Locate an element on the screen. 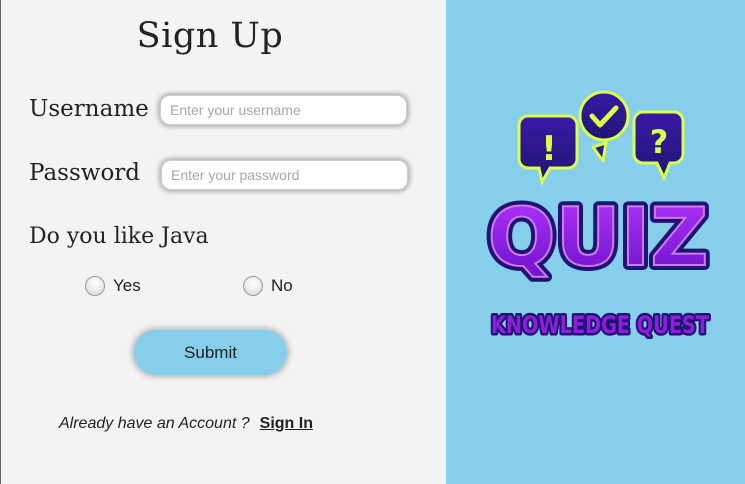  quiz-wordmark: QUIZ QUIZ is located at coordinates (598, 237).